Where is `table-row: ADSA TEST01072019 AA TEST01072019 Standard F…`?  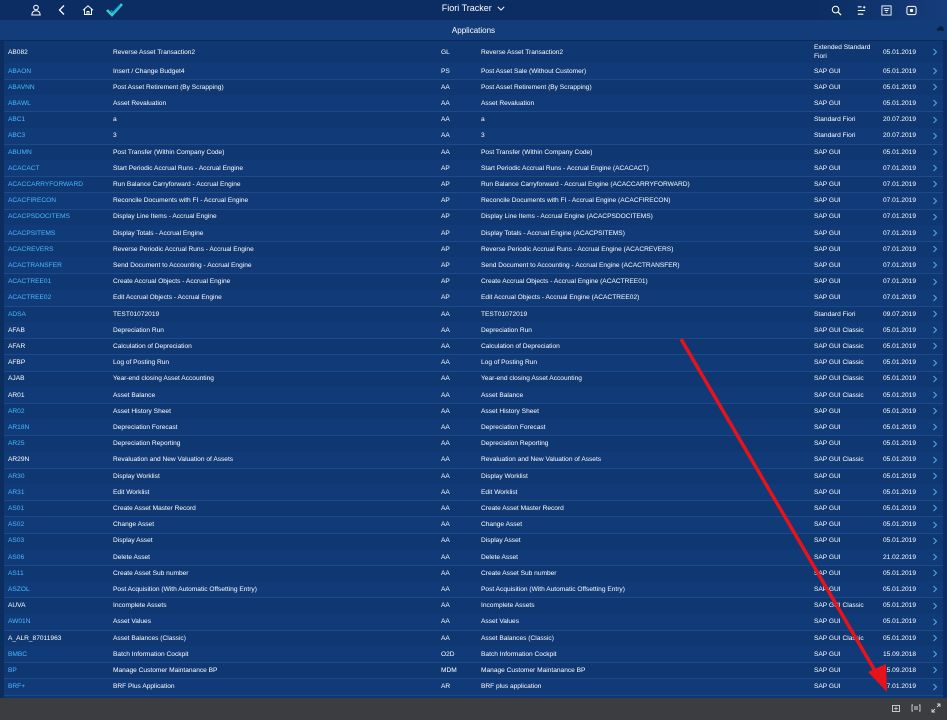 table-row: ADSA TEST01072019 AA TEST01072019 Standard F… is located at coordinates (473, 314).